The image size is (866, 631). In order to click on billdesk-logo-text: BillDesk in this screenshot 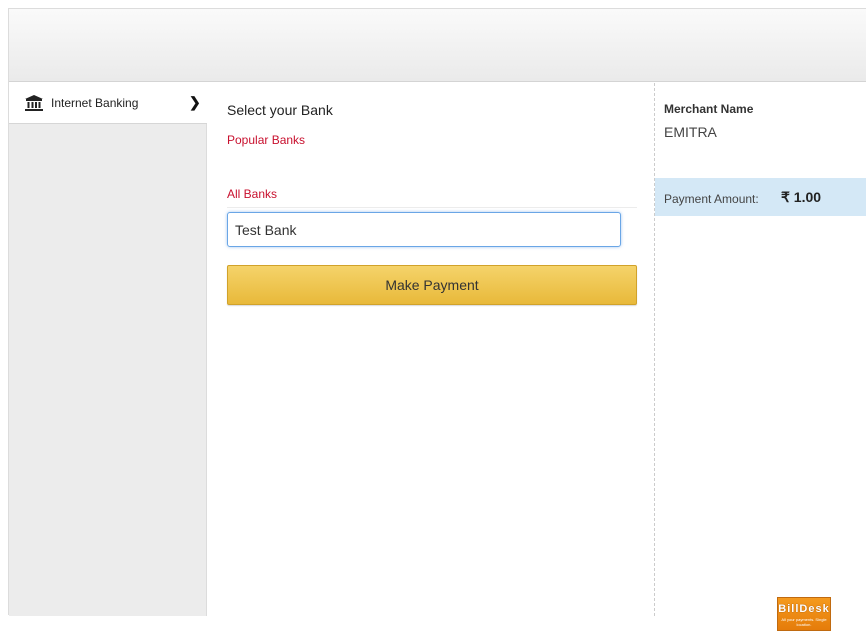, I will do `click(804, 609)`.